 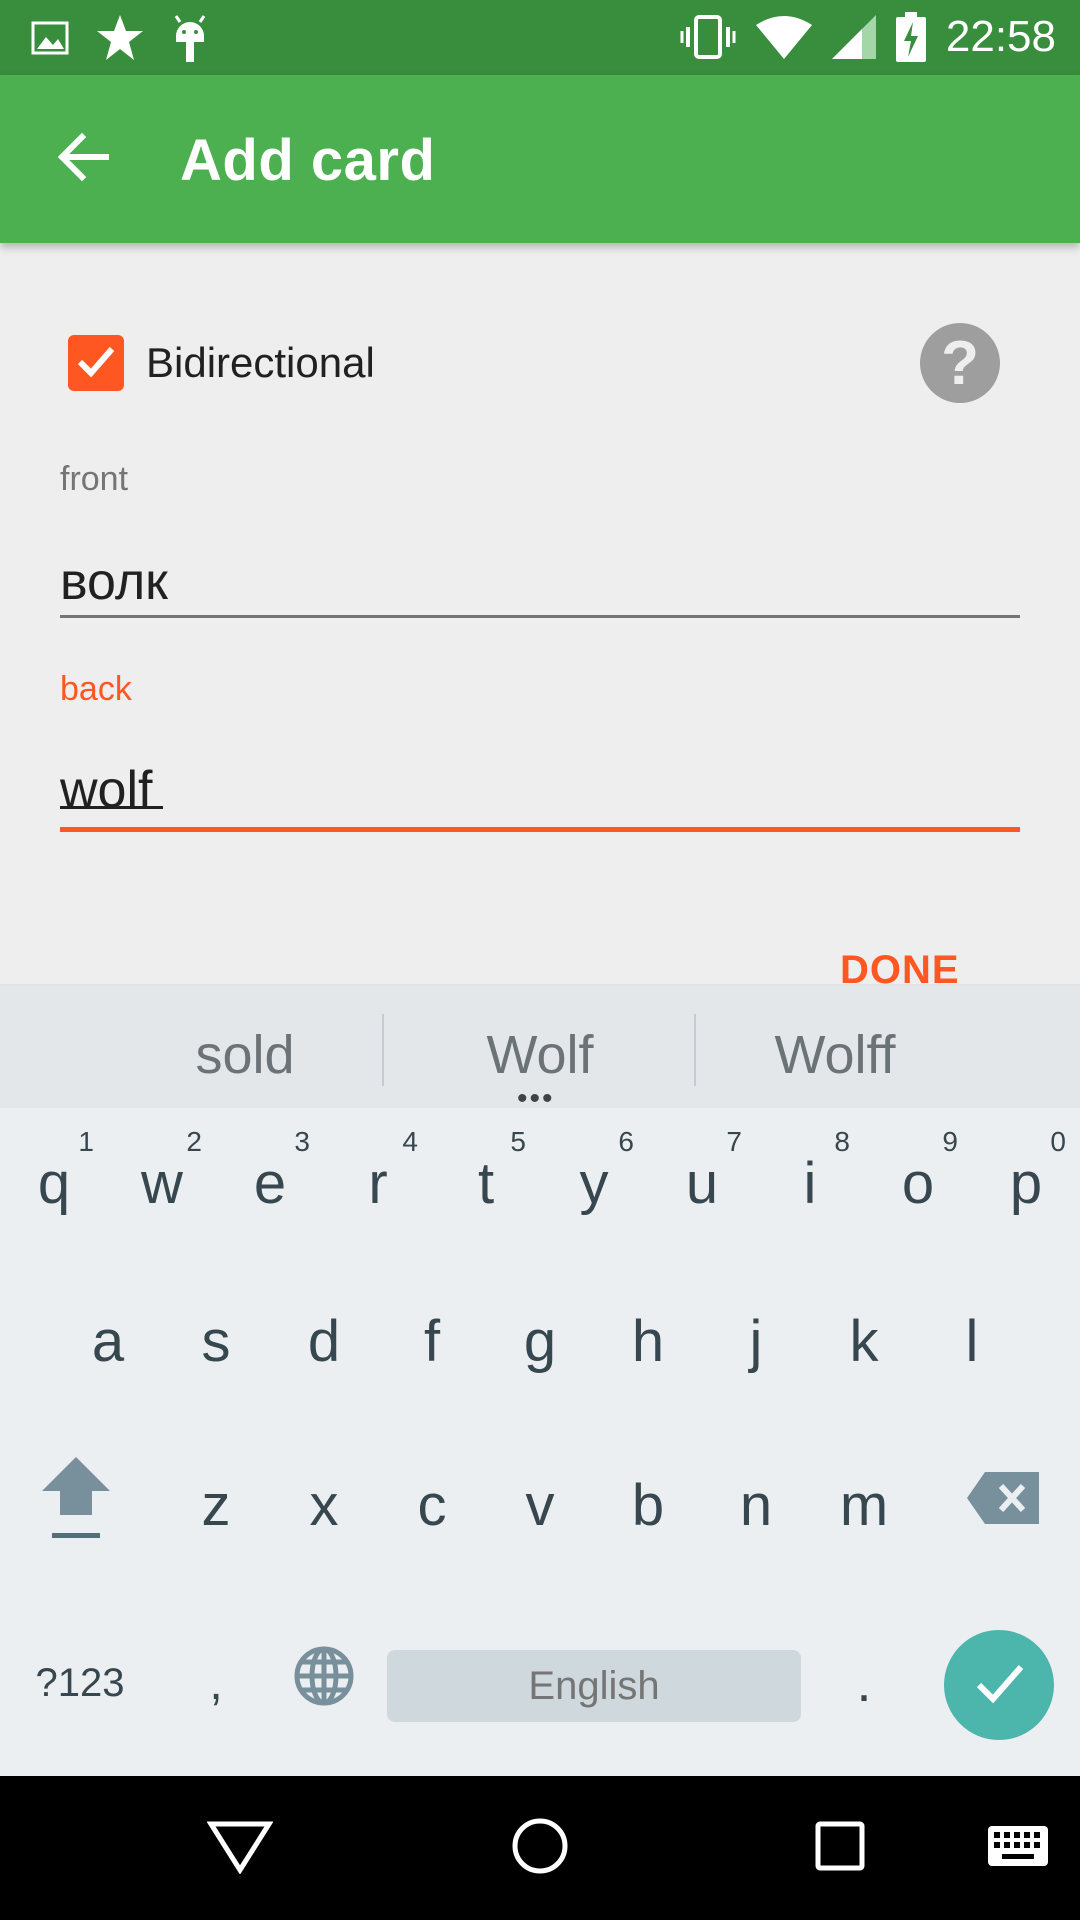 What do you see at coordinates (302, 1141) in the screenshot?
I see `key-hint: 3` at bounding box center [302, 1141].